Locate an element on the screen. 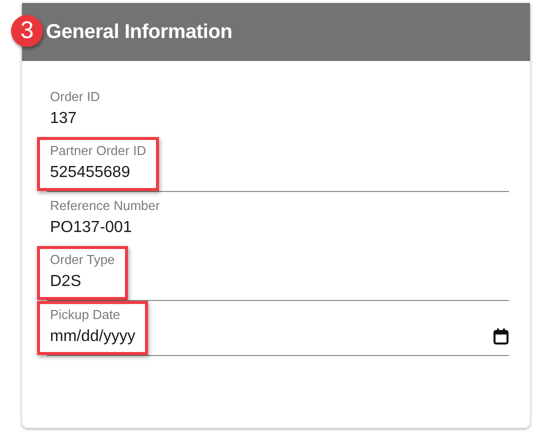  field-label: Reference Number is located at coordinates (105, 206).